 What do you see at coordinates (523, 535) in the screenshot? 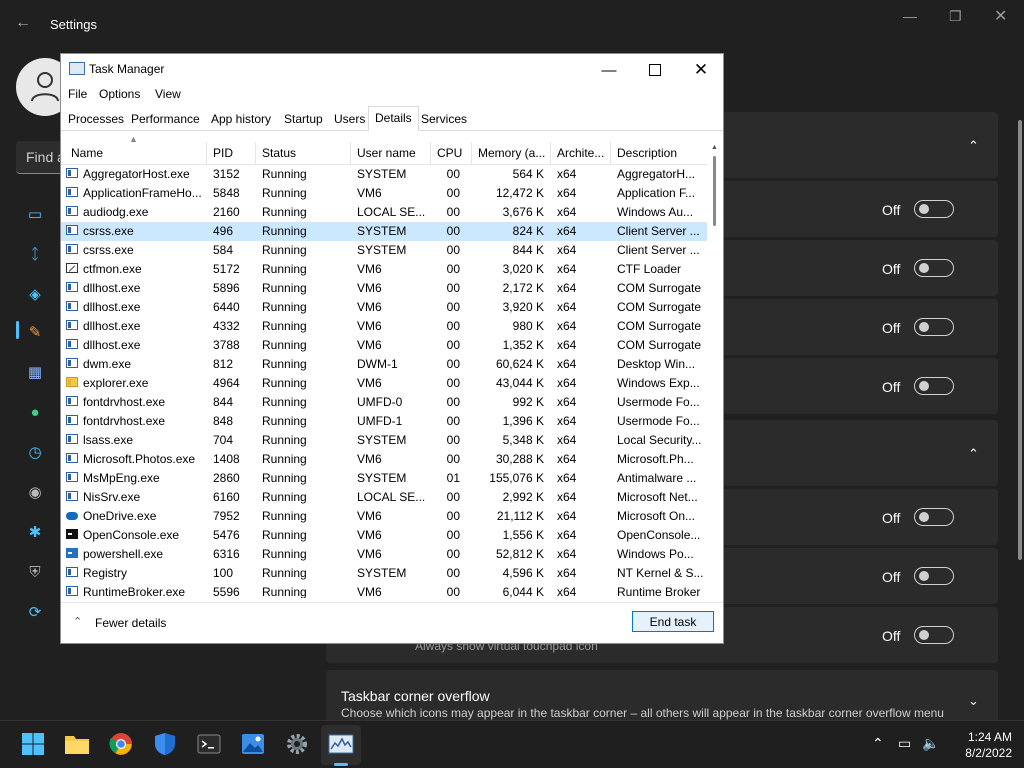
I see `cell-memory: 1,556 K` at bounding box center [523, 535].